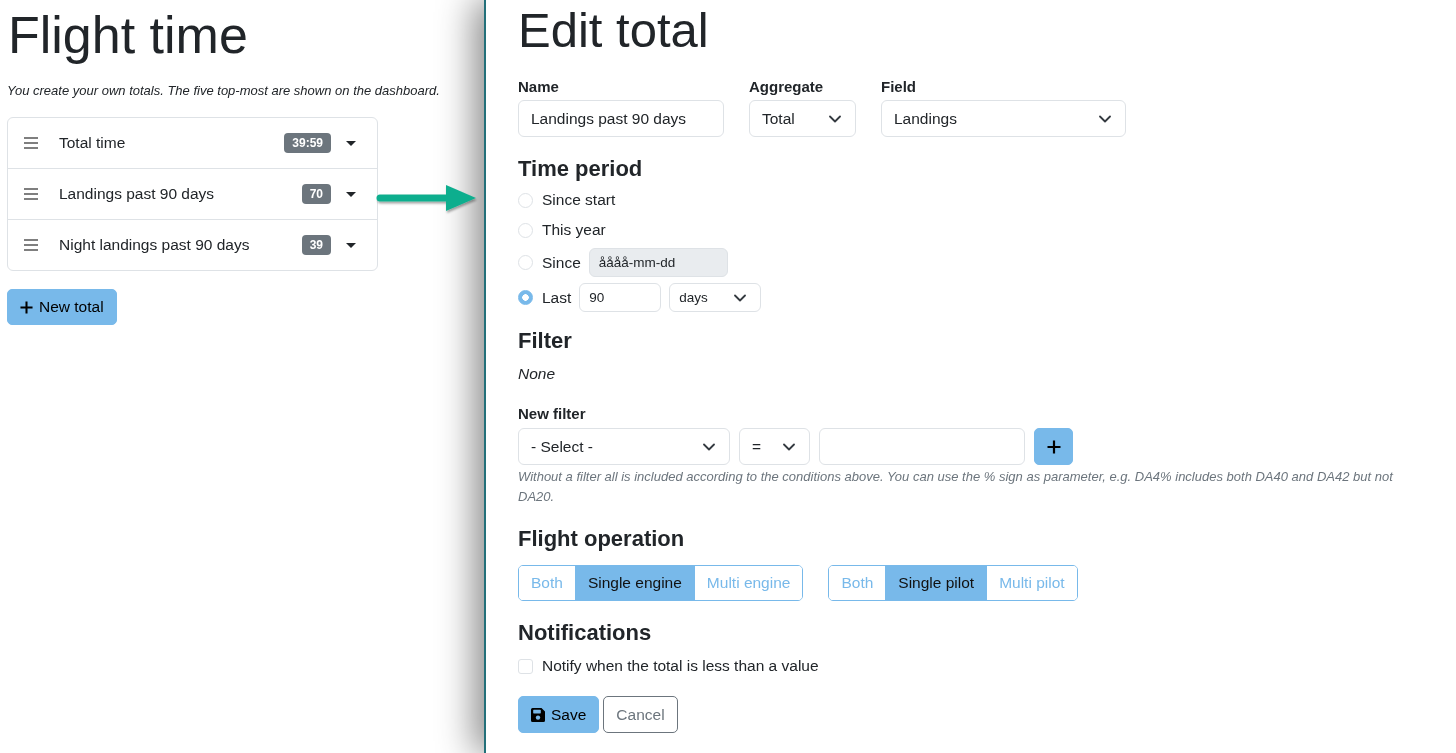 This screenshot has height=753, width=1456. What do you see at coordinates (956, 487) in the screenshot?
I see `help-text: Without a filter all is included according to the conditions above. You can use the % sign as parameter, e.g. DA4% includes both DA40 and DA42 but not DA20.` at bounding box center [956, 487].